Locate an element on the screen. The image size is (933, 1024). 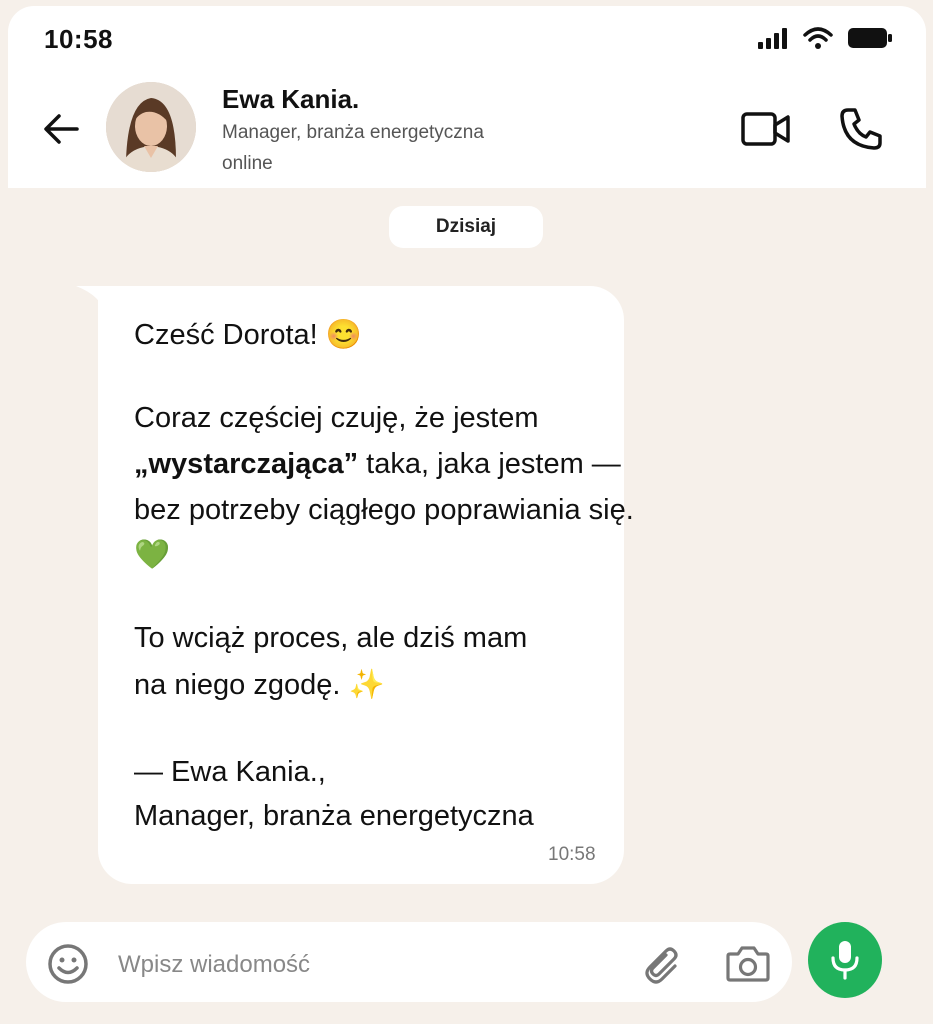
contact-name: Ewa Kania. is located at coordinates (290, 99).